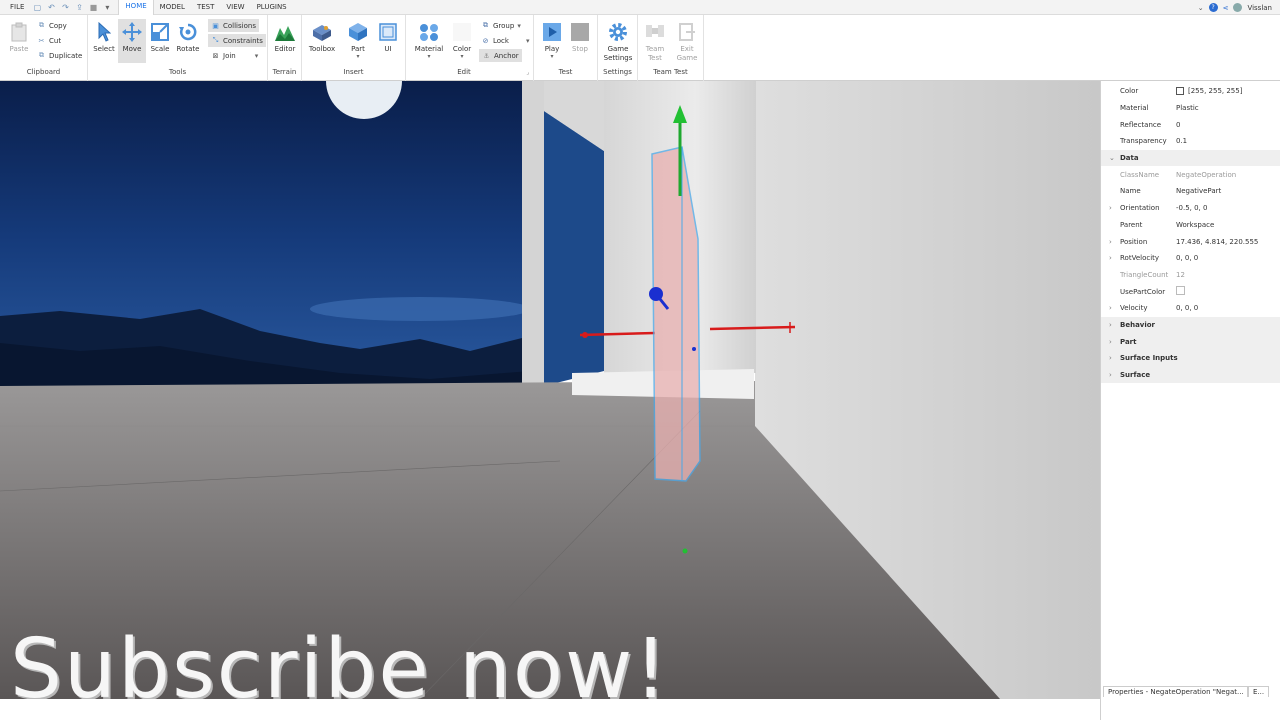  What do you see at coordinates (41, 55) in the screenshot?
I see `duplicate-icon: ⧉` at bounding box center [41, 55].